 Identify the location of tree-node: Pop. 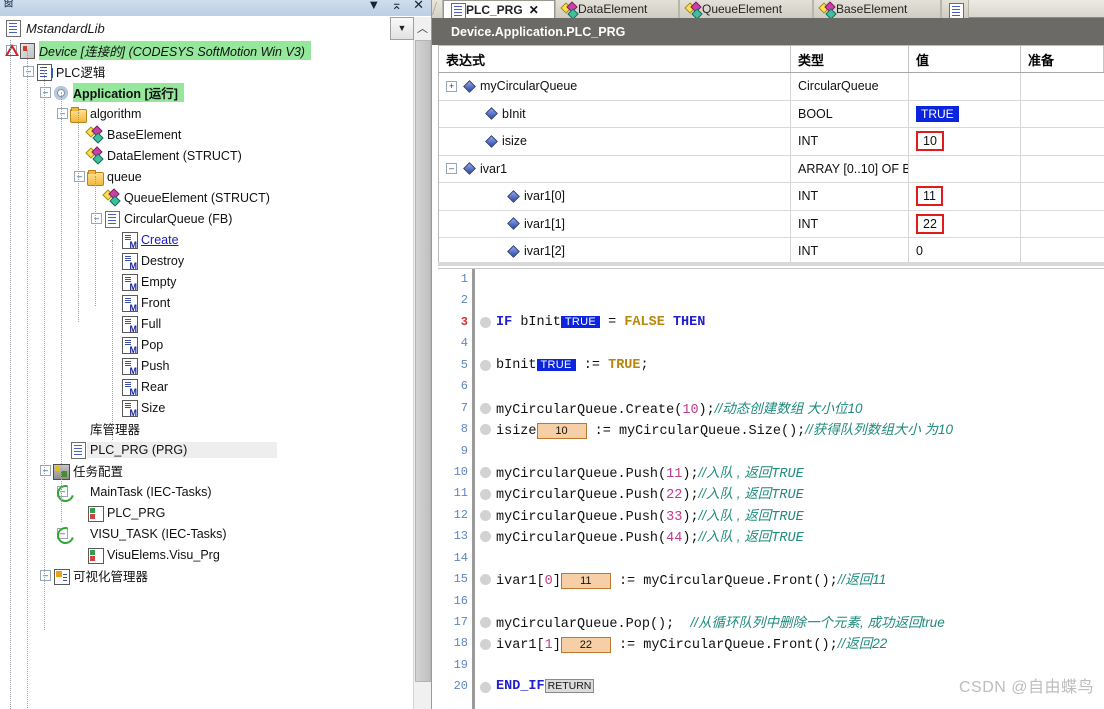
(207, 344).